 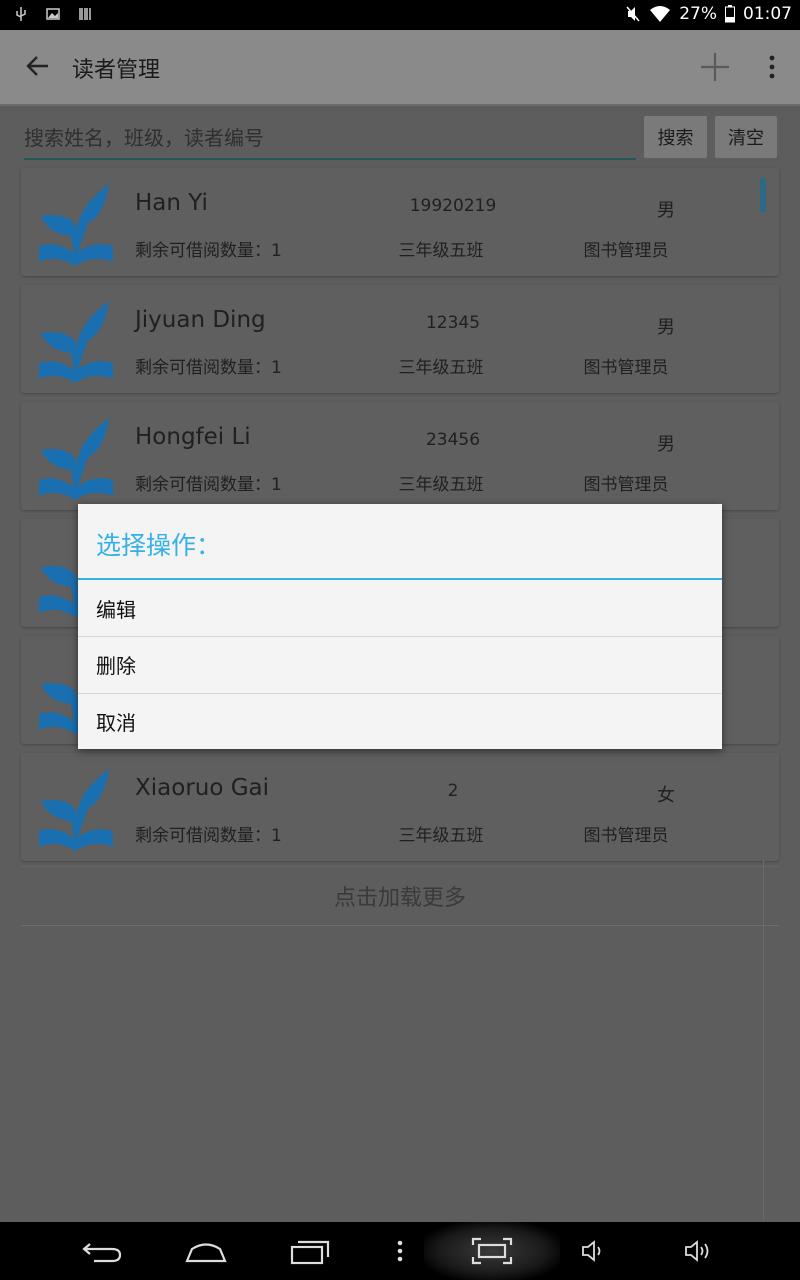 I want to click on home-icon, so click(x=206, y=1251).